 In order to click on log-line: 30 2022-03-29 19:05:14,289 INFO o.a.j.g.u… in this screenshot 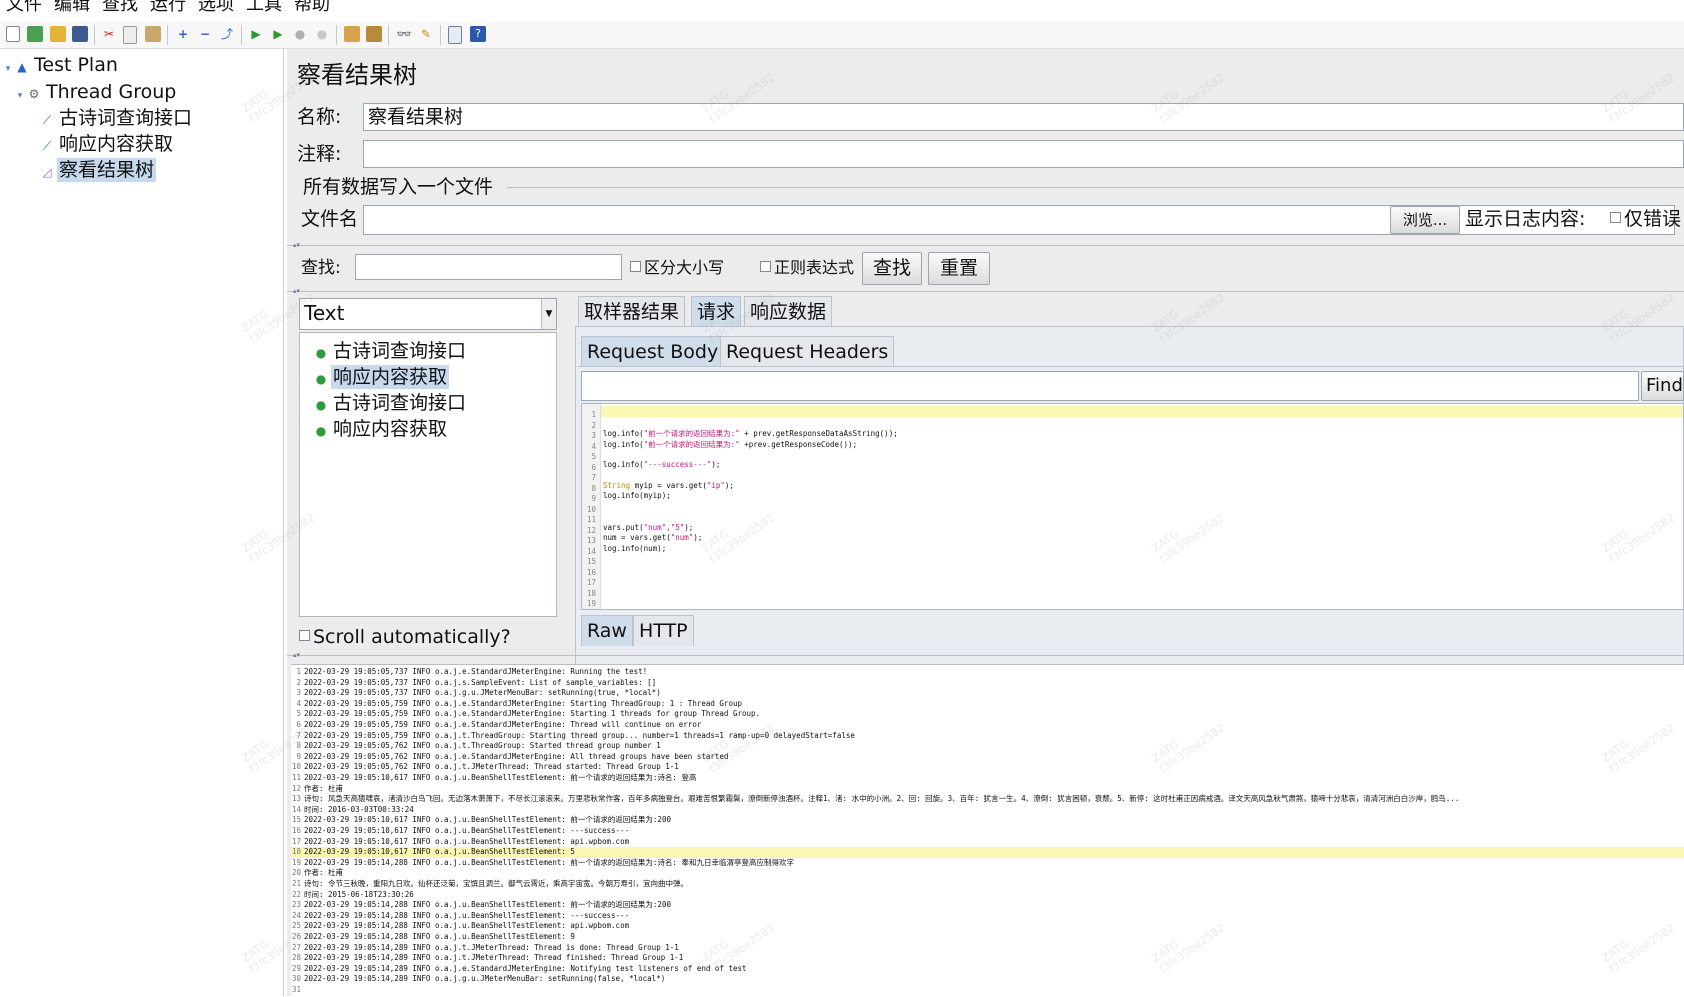, I will do `click(987, 979)`.